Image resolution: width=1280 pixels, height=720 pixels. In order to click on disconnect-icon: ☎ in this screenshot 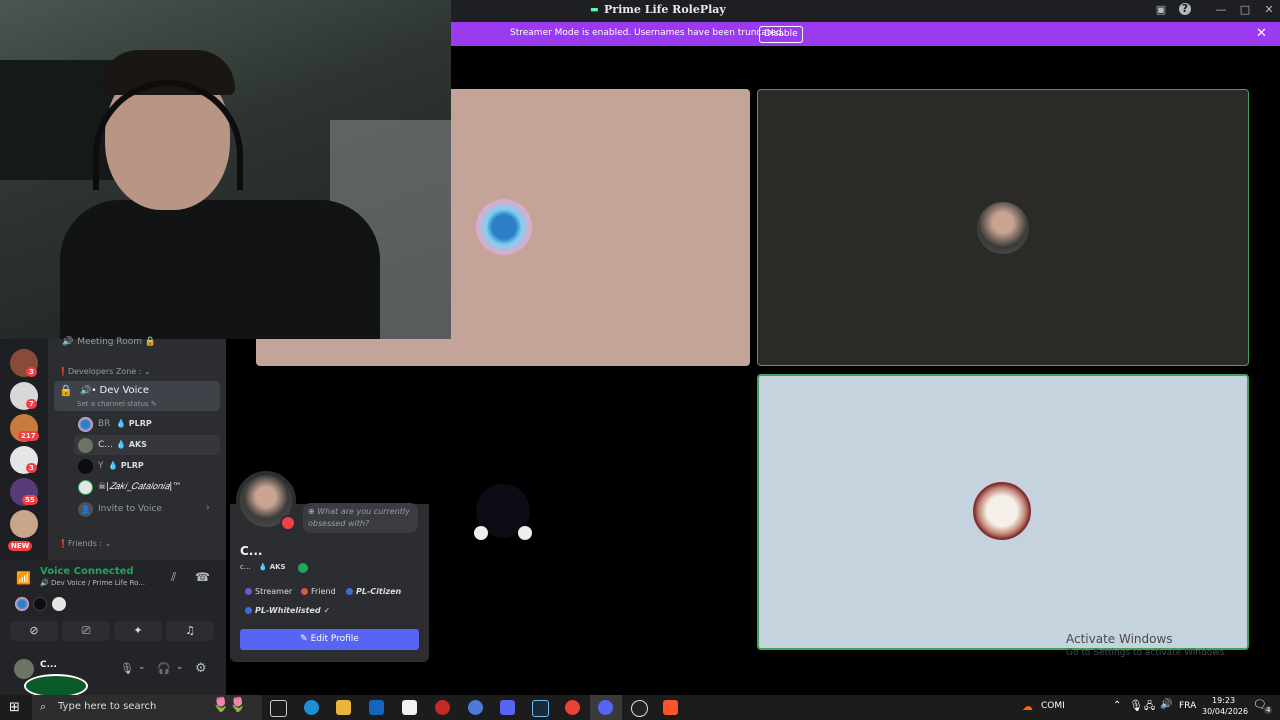, I will do `click(202, 577)`.